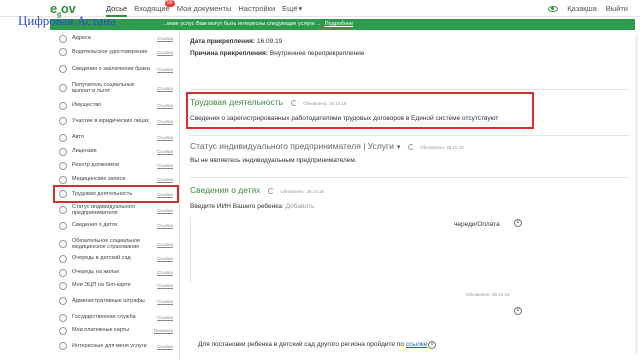  Describe the element at coordinates (63, 244) in the screenshot. I see `insurance-icon` at that location.